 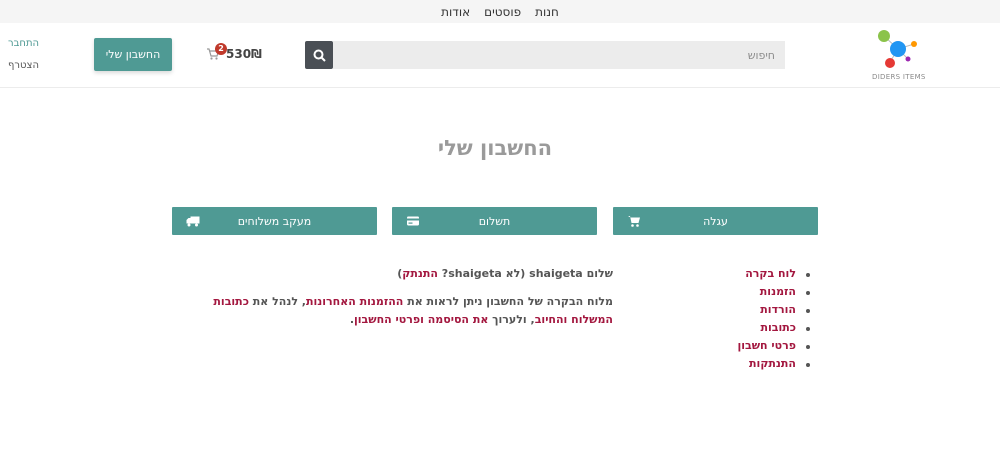 What do you see at coordinates (755, 292) in the screenshot?
I see `account-nav-orders: הזמנות` at bounding box center [755, 292].